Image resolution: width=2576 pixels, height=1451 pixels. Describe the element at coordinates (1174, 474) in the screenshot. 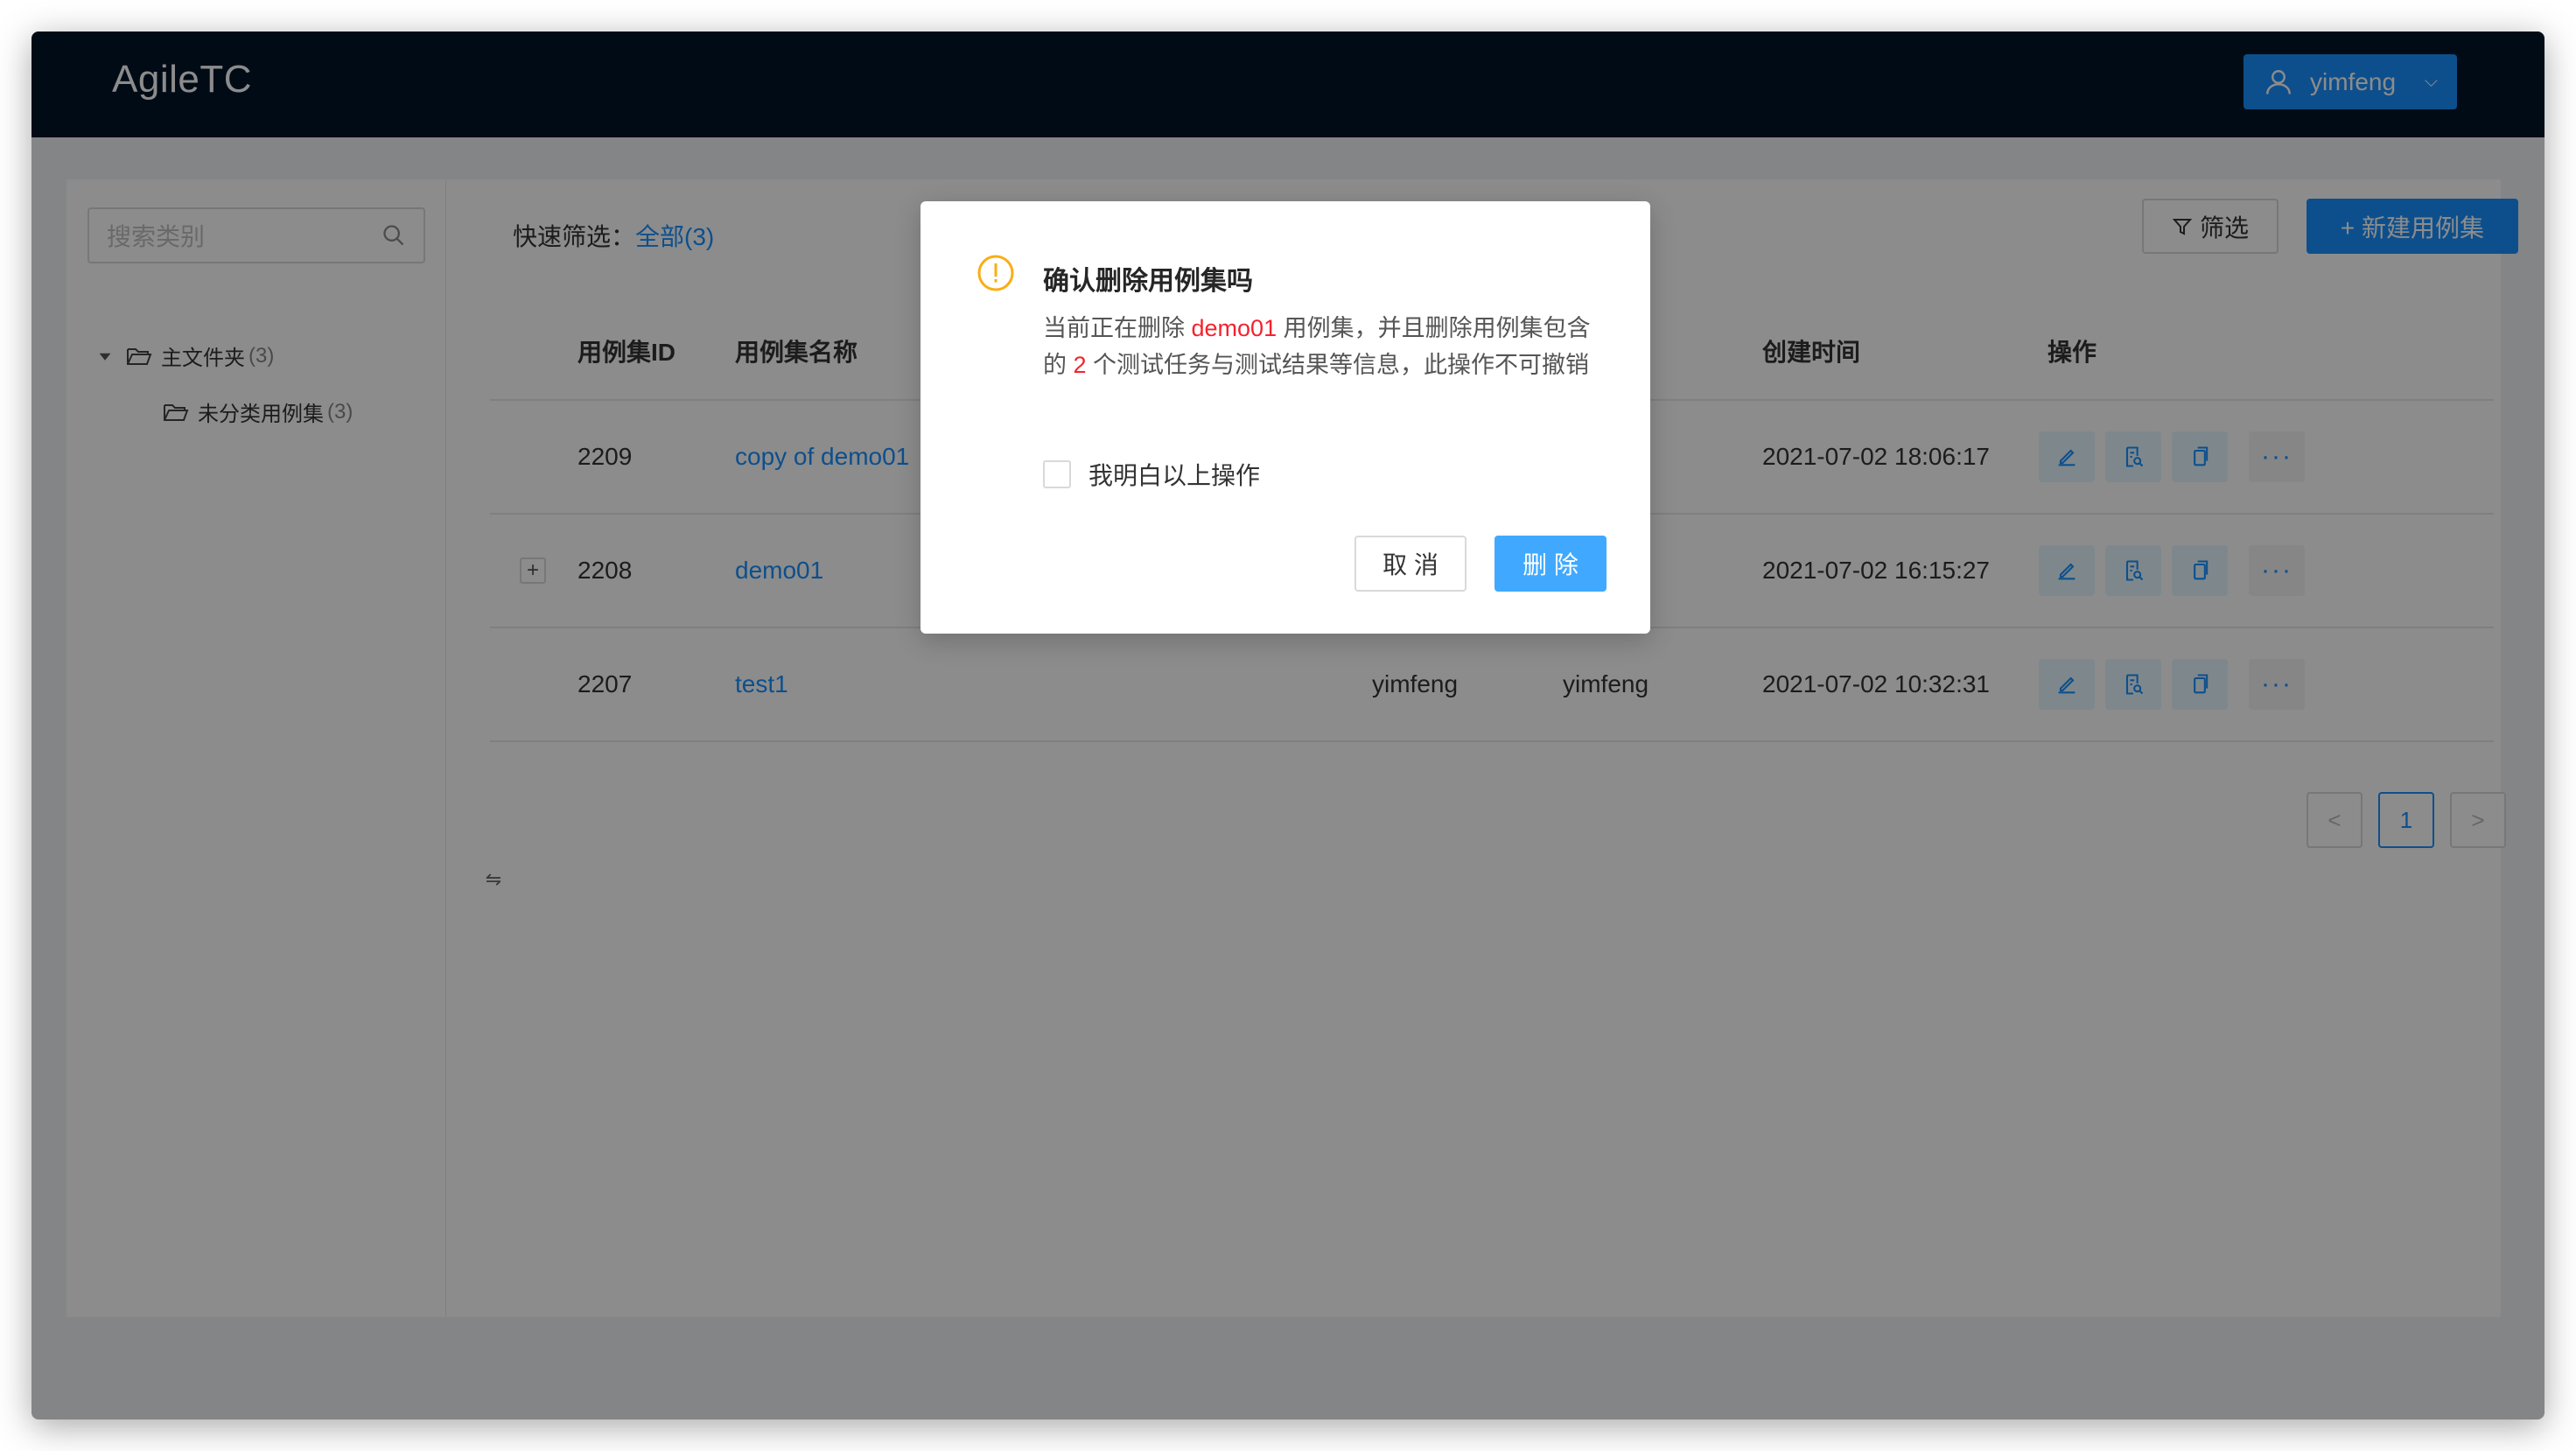

I see `checkbox-label: 我明白以上操作` at that location.